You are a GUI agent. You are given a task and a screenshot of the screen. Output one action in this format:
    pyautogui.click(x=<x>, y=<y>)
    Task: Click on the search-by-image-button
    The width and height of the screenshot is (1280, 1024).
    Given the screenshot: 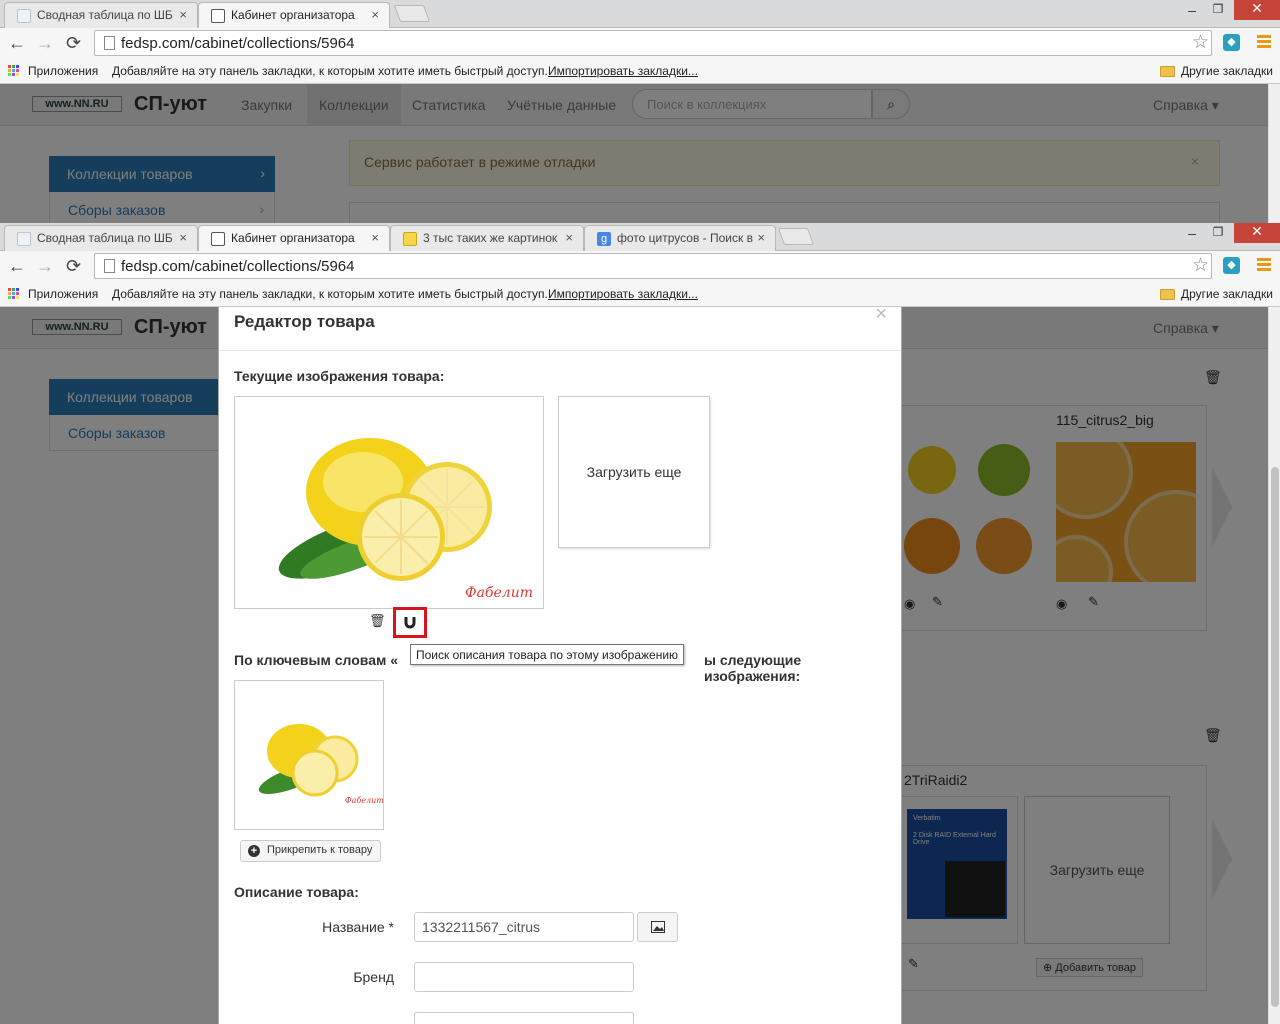 What is the action you would take?
    pyautogui.click(x=410, y=622)
    